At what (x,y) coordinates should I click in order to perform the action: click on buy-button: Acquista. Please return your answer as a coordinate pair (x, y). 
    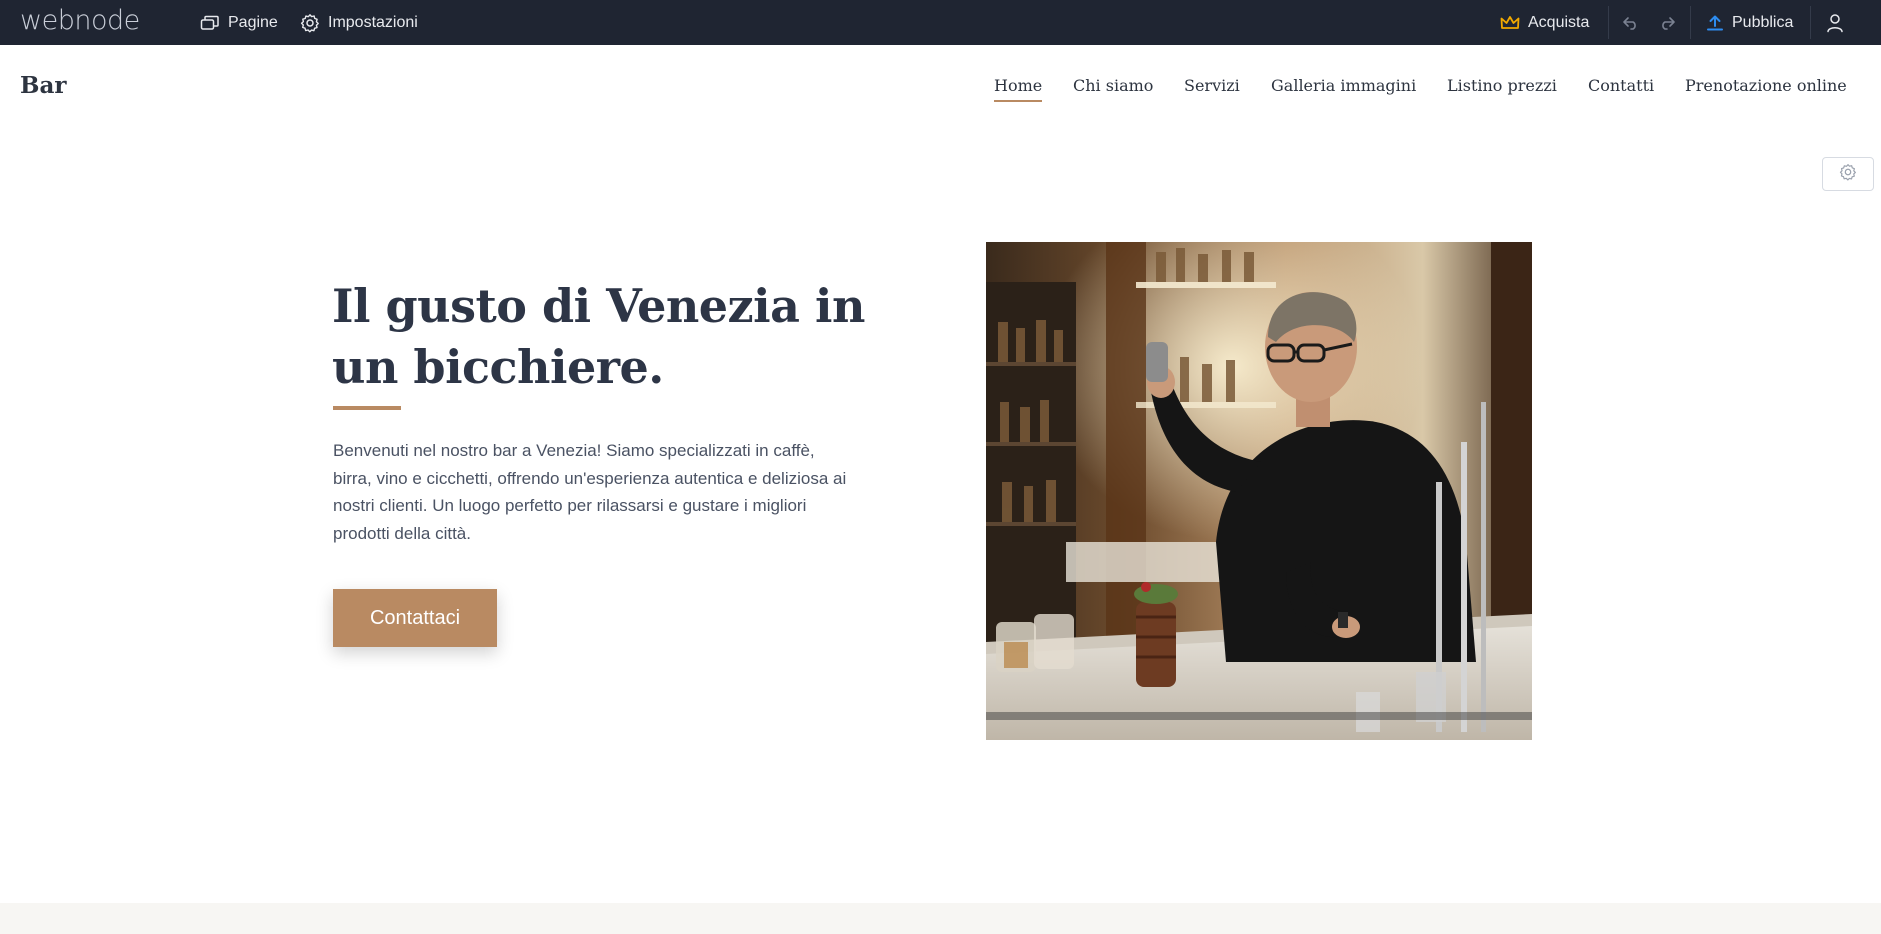
    Looking at the image, I should click on (1544, 22).